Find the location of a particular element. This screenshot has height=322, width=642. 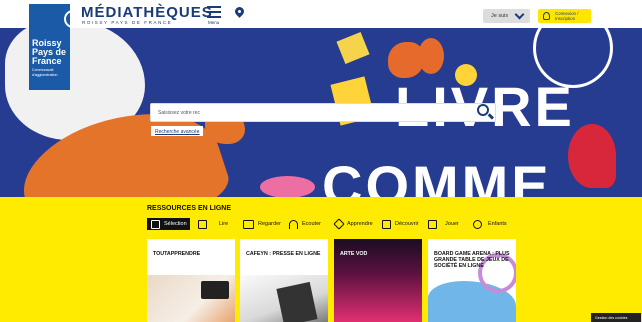

tab-label: Lire is located at coordinates (224, 224).